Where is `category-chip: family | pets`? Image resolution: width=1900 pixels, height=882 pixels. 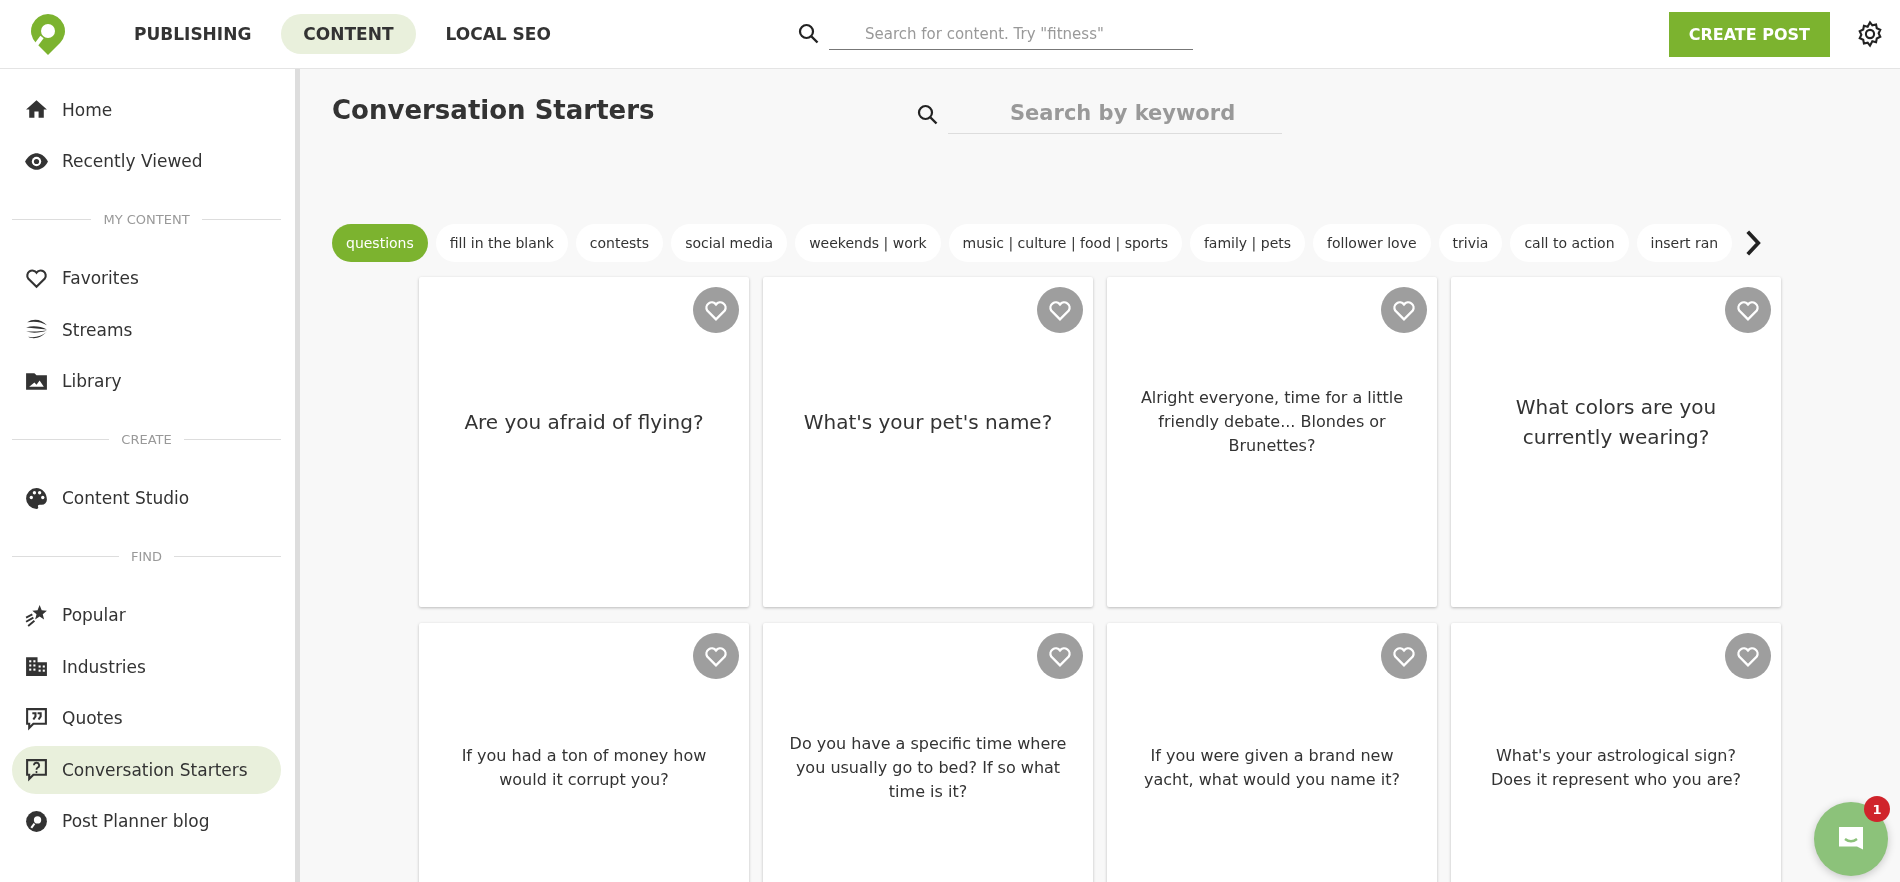 category-chip: family | pets is located at coordinates (1247, 243).